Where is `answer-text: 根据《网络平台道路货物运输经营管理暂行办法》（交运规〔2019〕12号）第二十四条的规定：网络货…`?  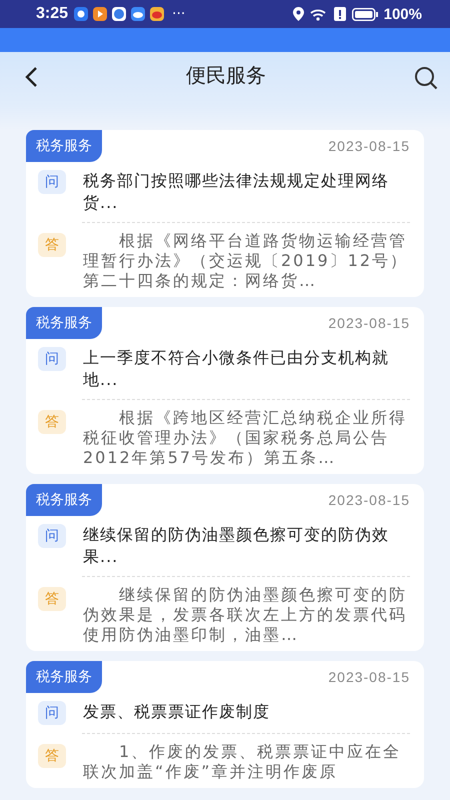 answer-text: 根据《网络平台道路货物运输经营管理暂行办法》（交运规〔2019〕12号）第二十四条的规定：网络货… is located at coordinates (246, 261).